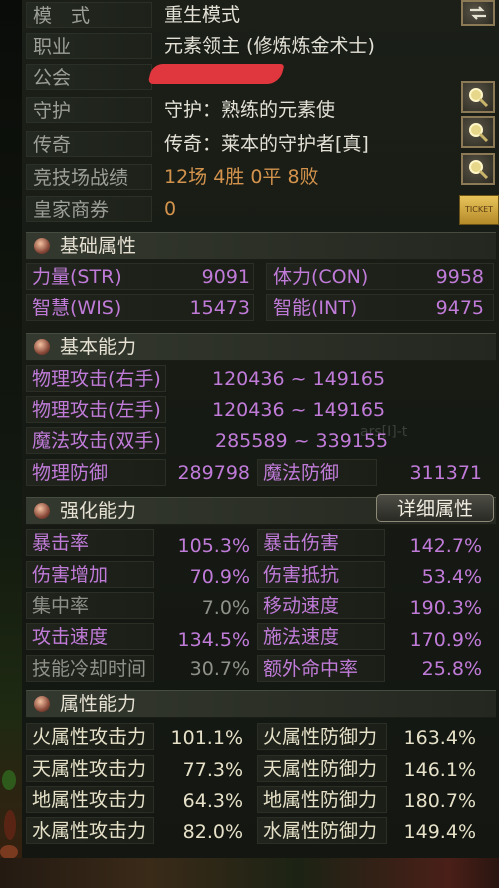 The width and height of the screenshot is (499, 888). I want to click on attack-name: 魔法攻击(双手), so click(96, 441).